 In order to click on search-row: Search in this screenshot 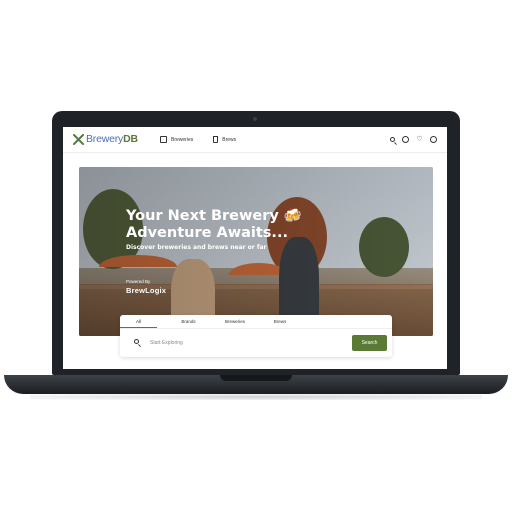, I will do `click(256, 343)`.